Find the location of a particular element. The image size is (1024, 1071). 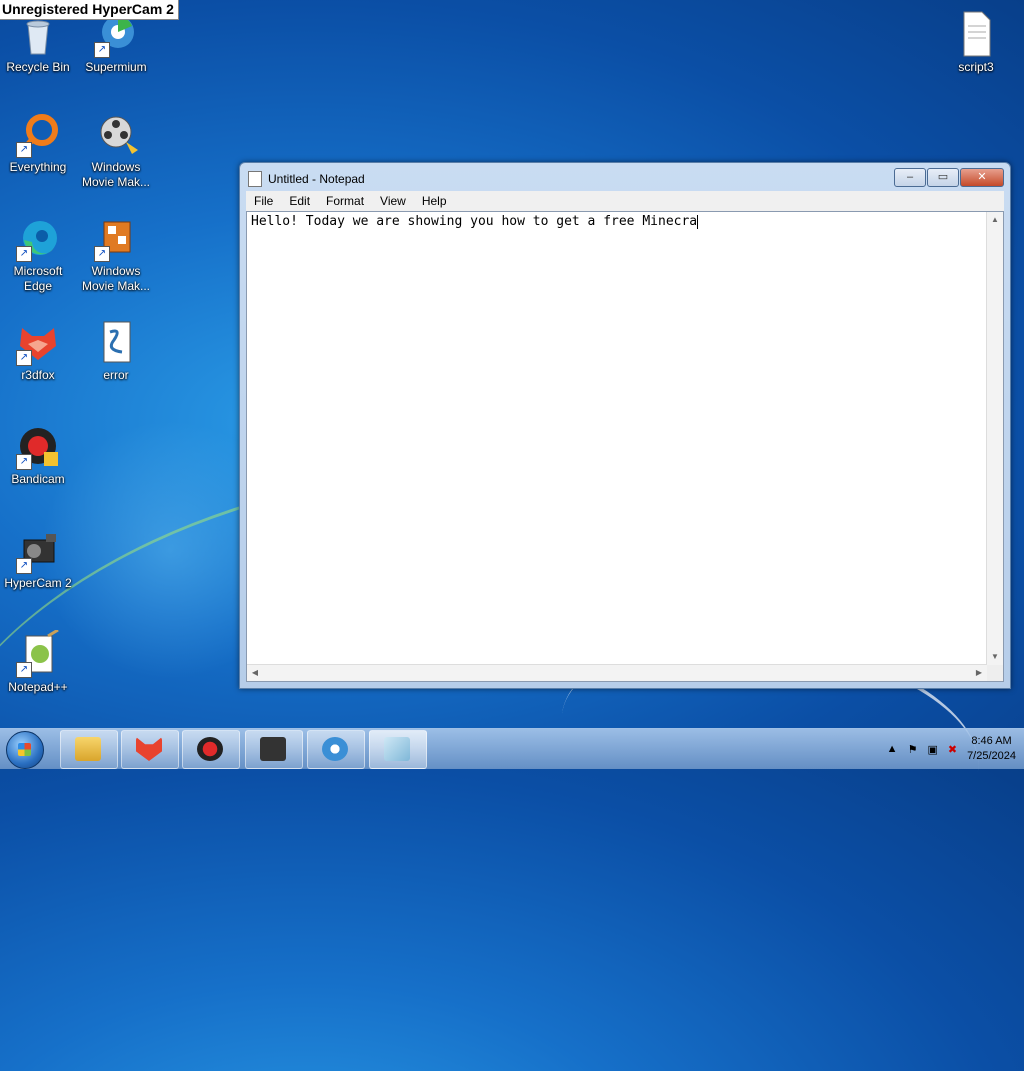

desktop-icon-everything: ↗ Everything is located at coordinates (38, 142).